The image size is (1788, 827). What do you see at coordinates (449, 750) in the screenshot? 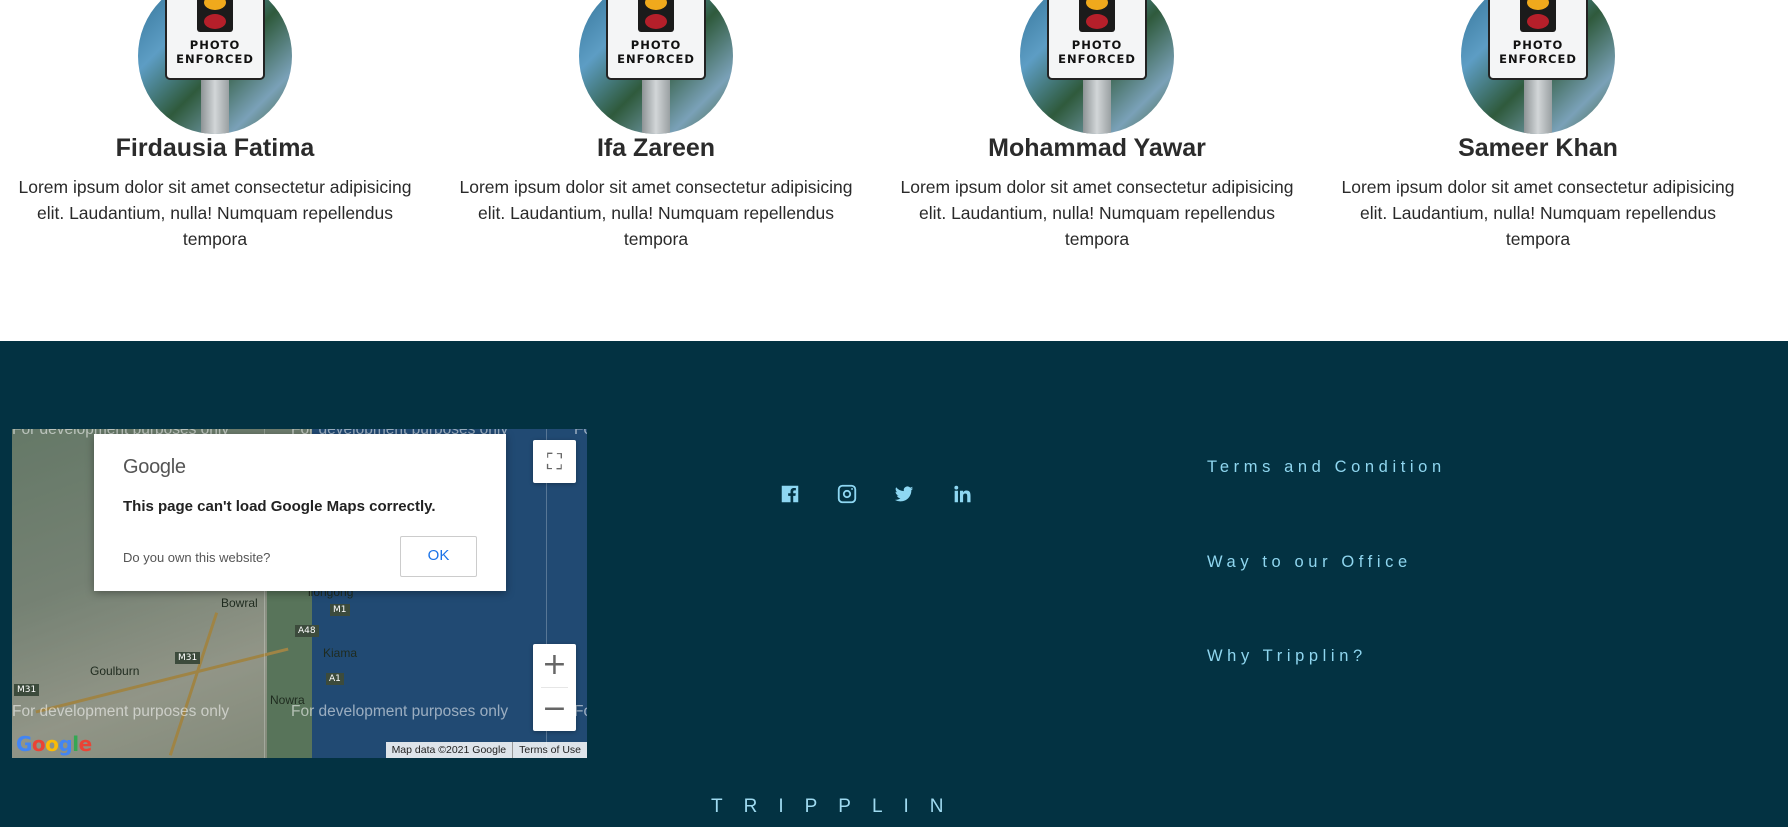
I see `map-data-credit: Map data ©2021 Google` at bounding box center [449, 750].